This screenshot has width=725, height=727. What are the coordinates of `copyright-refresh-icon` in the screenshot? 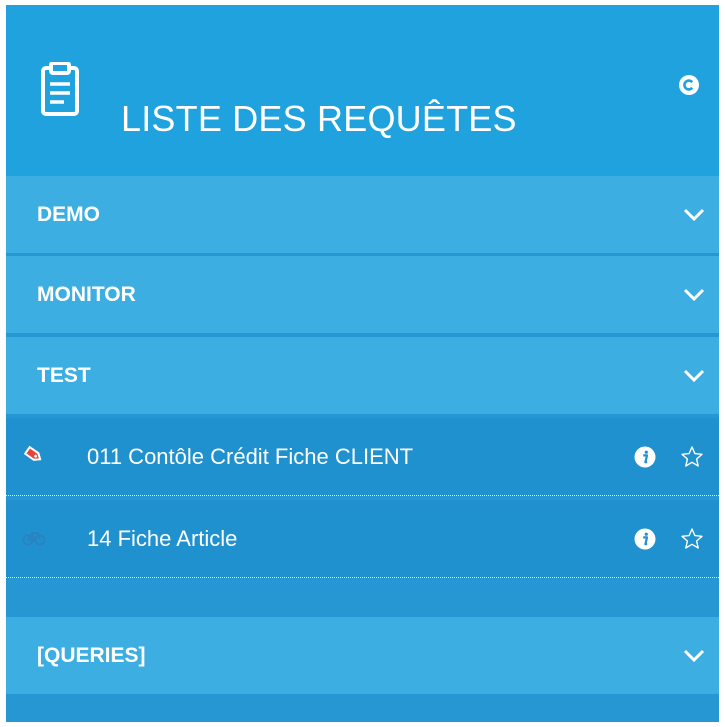 It's located at (689, 85).